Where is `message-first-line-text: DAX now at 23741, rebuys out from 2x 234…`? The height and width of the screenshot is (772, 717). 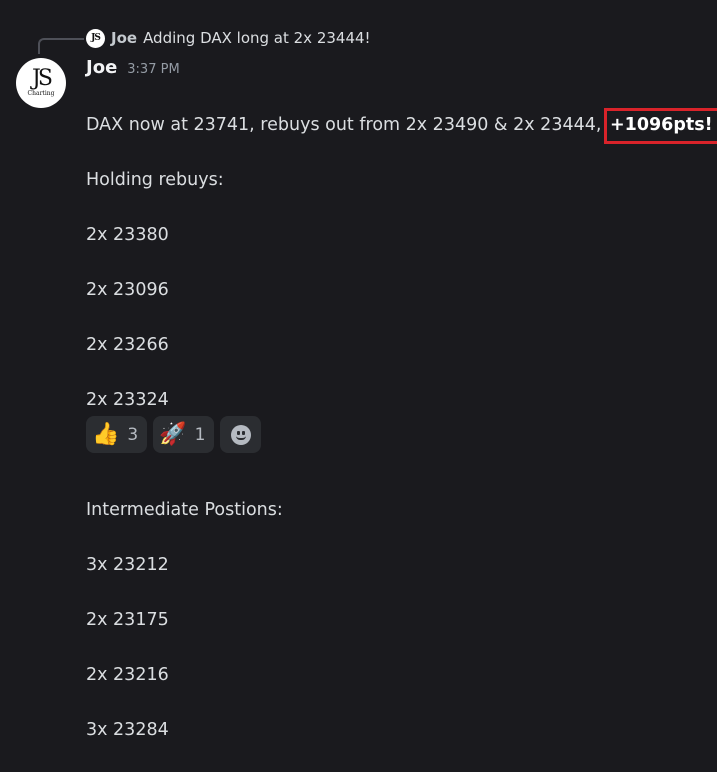
message-first-line-text: DAX now at 23741, rebuys out from 2x 234… is located at coordinates (346, 124).